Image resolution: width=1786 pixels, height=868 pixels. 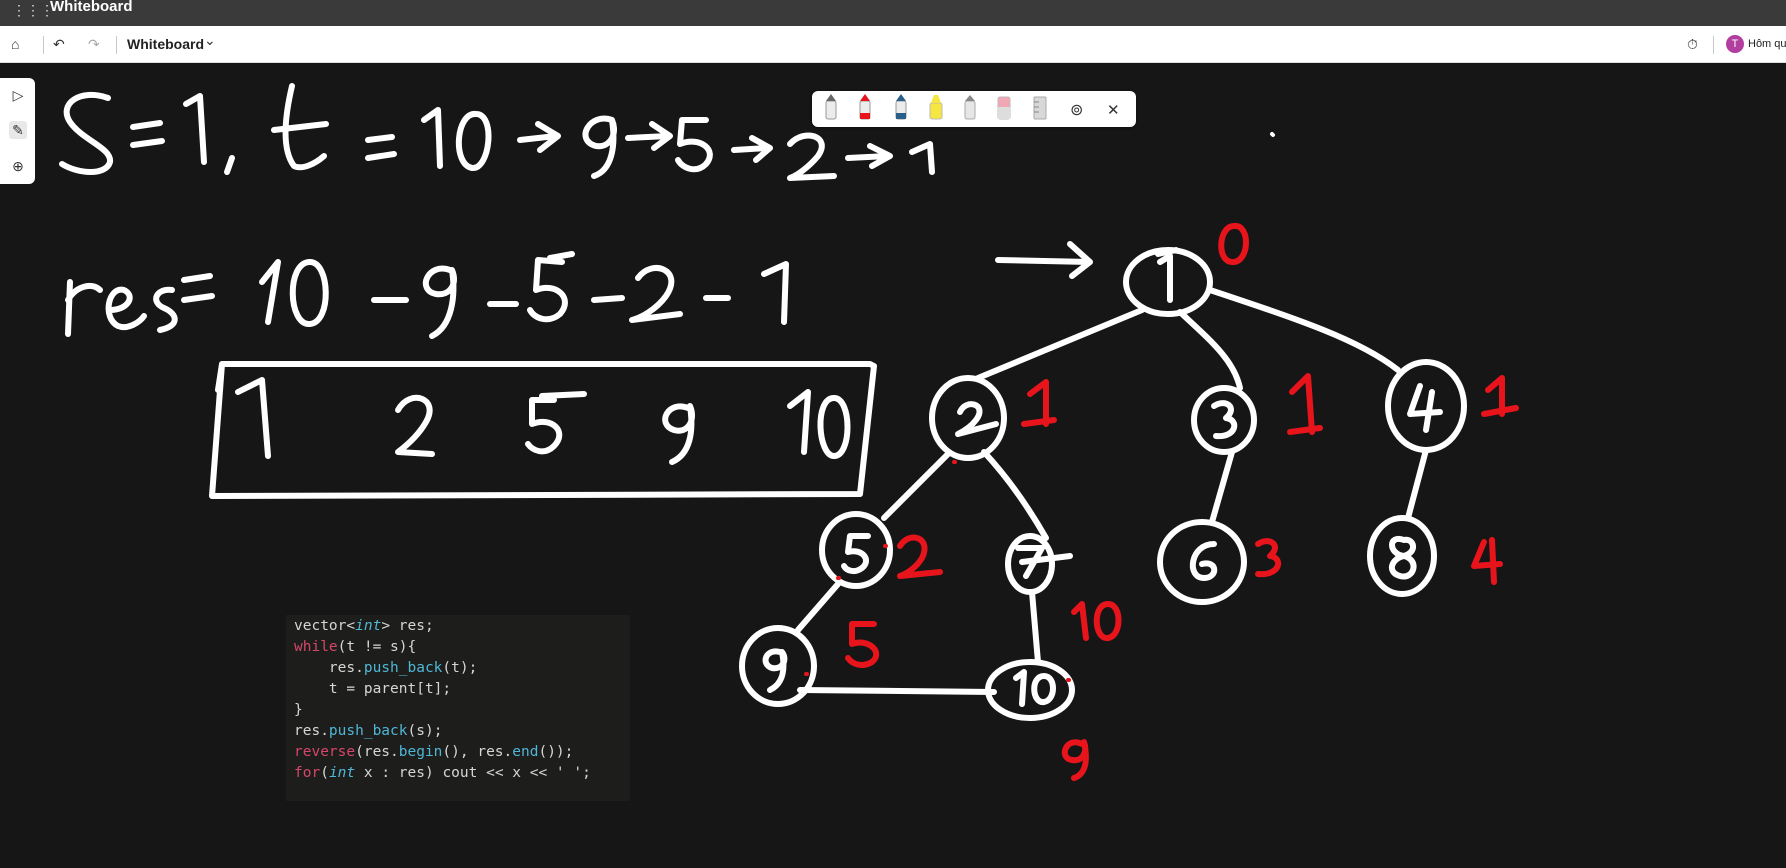 What do you see at coordinates (298, 710) in the screenshot?
I see `code-line: }` at bounding box center [298, 710].